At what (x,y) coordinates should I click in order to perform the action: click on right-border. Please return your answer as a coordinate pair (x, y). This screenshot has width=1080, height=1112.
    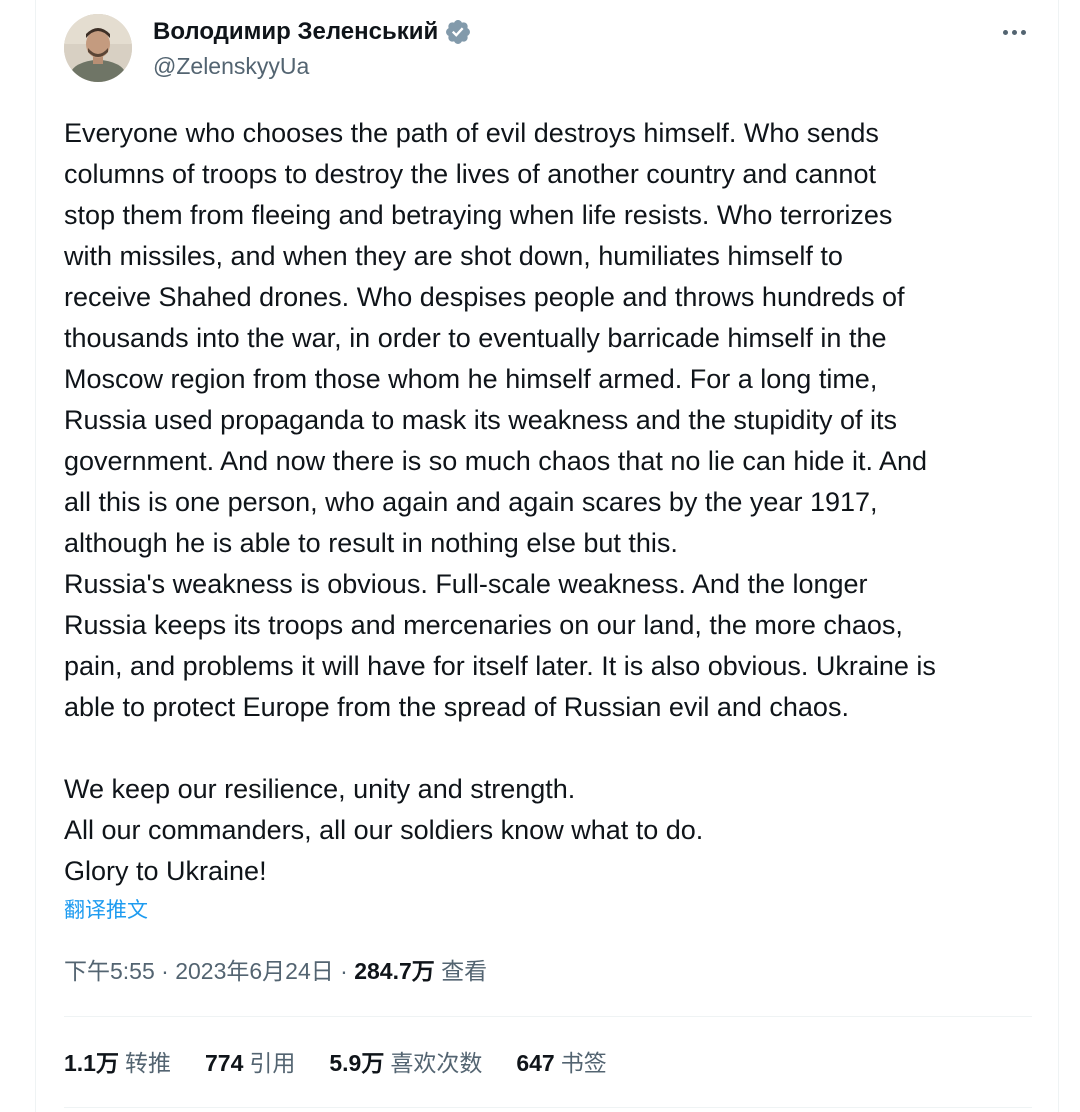
    Looking at the image, I should click on (1058, 556).